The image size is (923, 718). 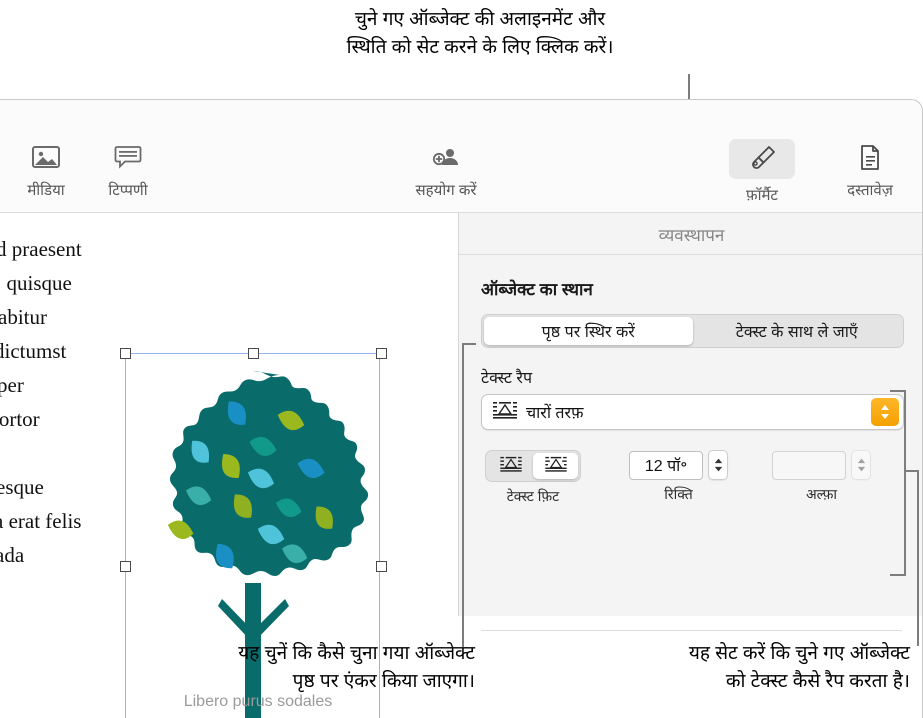 I want to click on toolbar-item-format: फ़ॉर्मैट, so click(x=762, y=172).